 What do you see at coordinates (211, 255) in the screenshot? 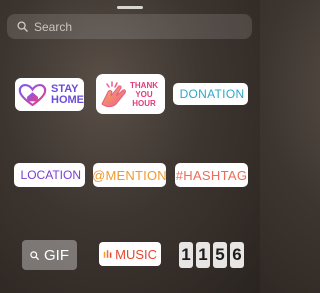
I see `clock-sticker: 1 1 5 6` at bounding box center [211, 255].